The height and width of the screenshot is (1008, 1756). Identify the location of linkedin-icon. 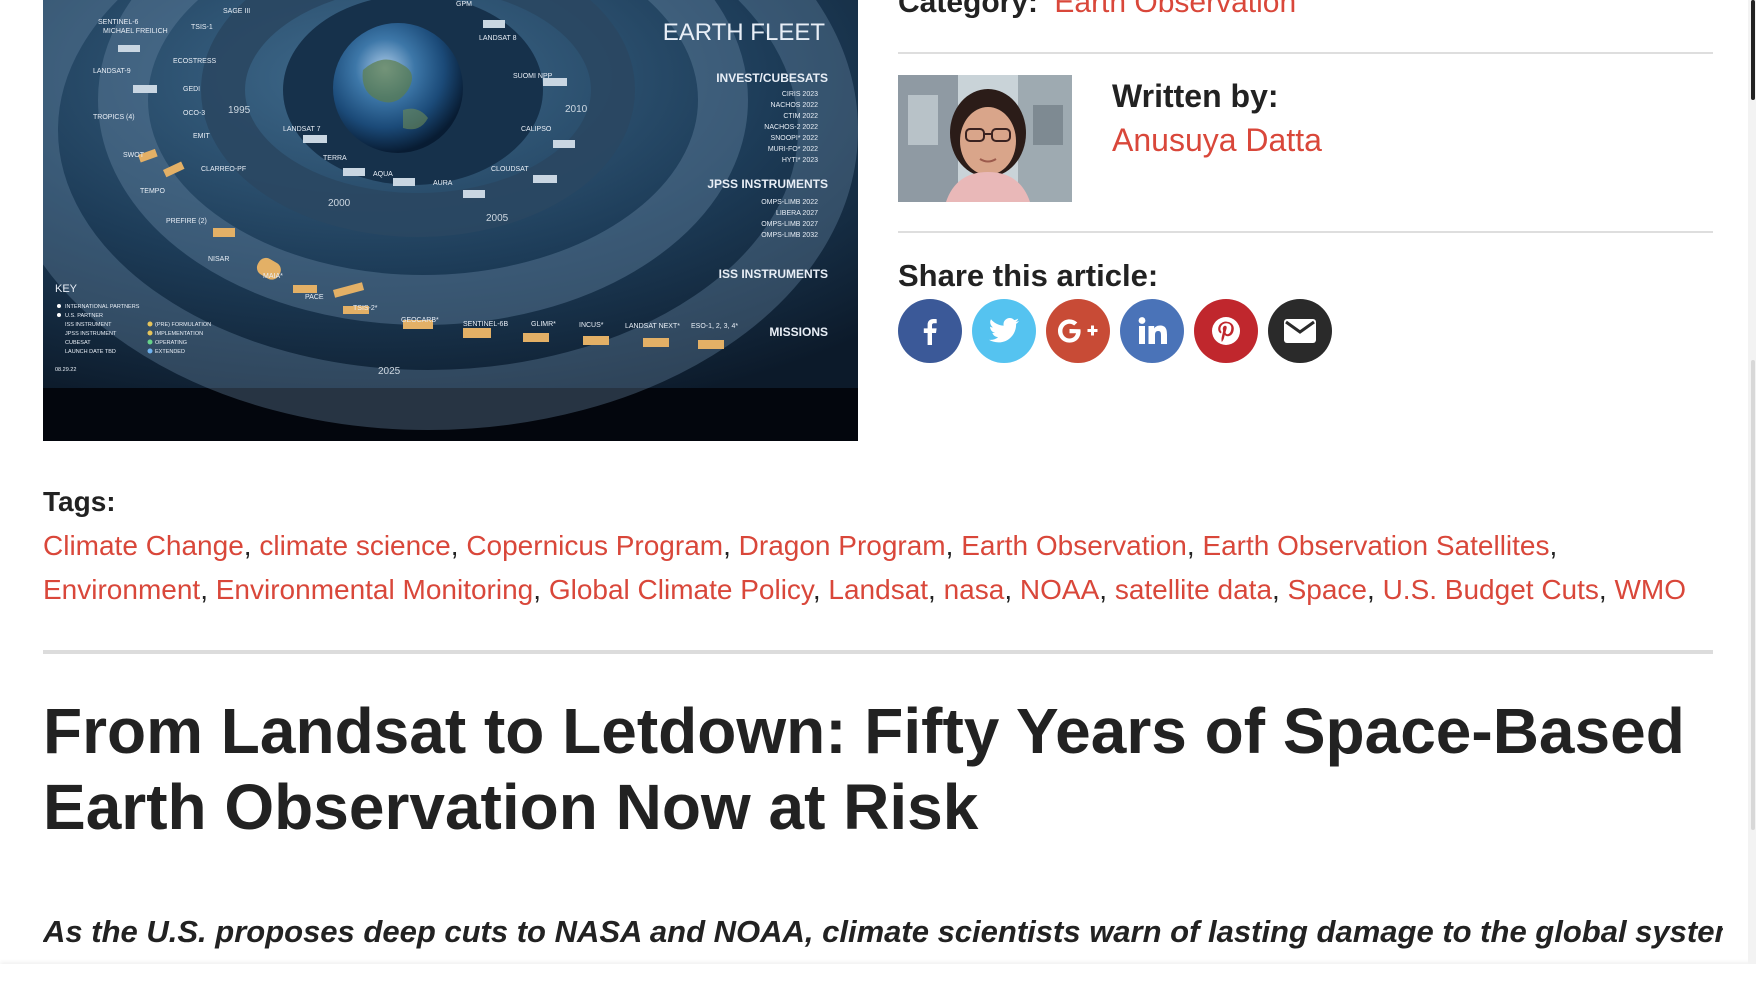
(1152, 330).